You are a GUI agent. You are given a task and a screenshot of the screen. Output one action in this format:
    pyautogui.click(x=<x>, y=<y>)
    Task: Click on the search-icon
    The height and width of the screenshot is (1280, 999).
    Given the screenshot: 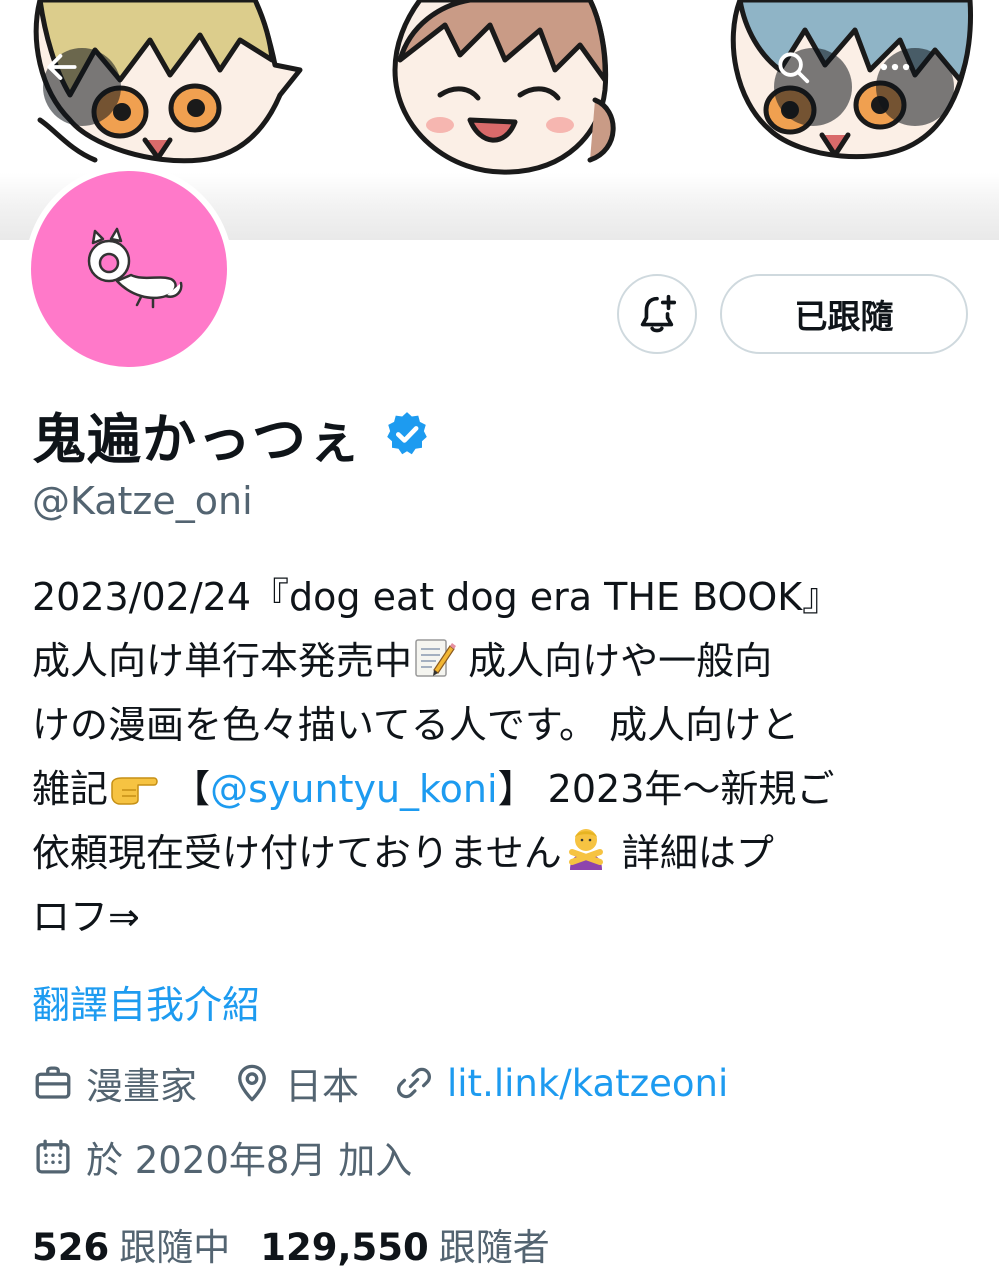 What is the action you would take?
    pyautogui.click(x=794, y=68)
    